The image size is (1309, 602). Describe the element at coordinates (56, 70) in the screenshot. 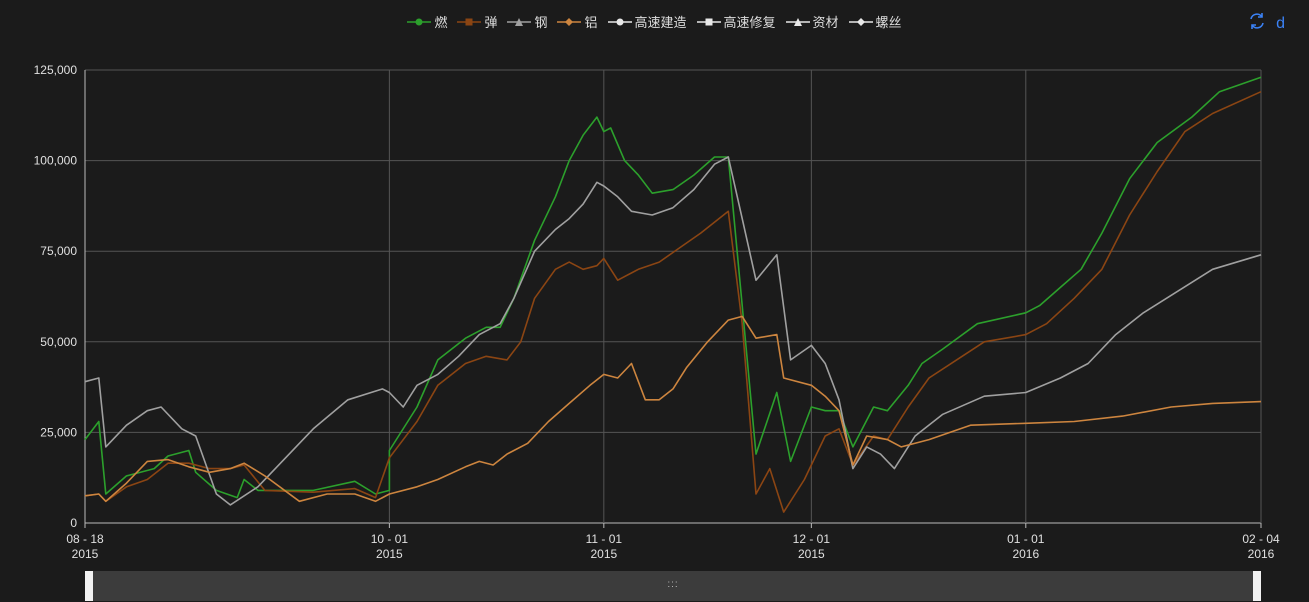

I see `y-tick-label: 125,000` at that location.